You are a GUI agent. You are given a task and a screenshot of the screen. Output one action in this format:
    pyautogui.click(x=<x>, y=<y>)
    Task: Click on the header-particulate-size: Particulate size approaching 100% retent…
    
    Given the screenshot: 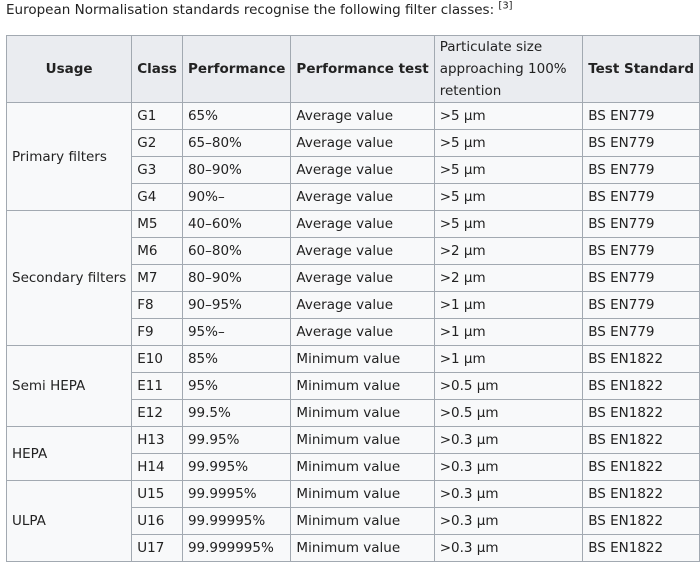 What is the action you would take?
    pyautogui.click(x=508, y=69)
    